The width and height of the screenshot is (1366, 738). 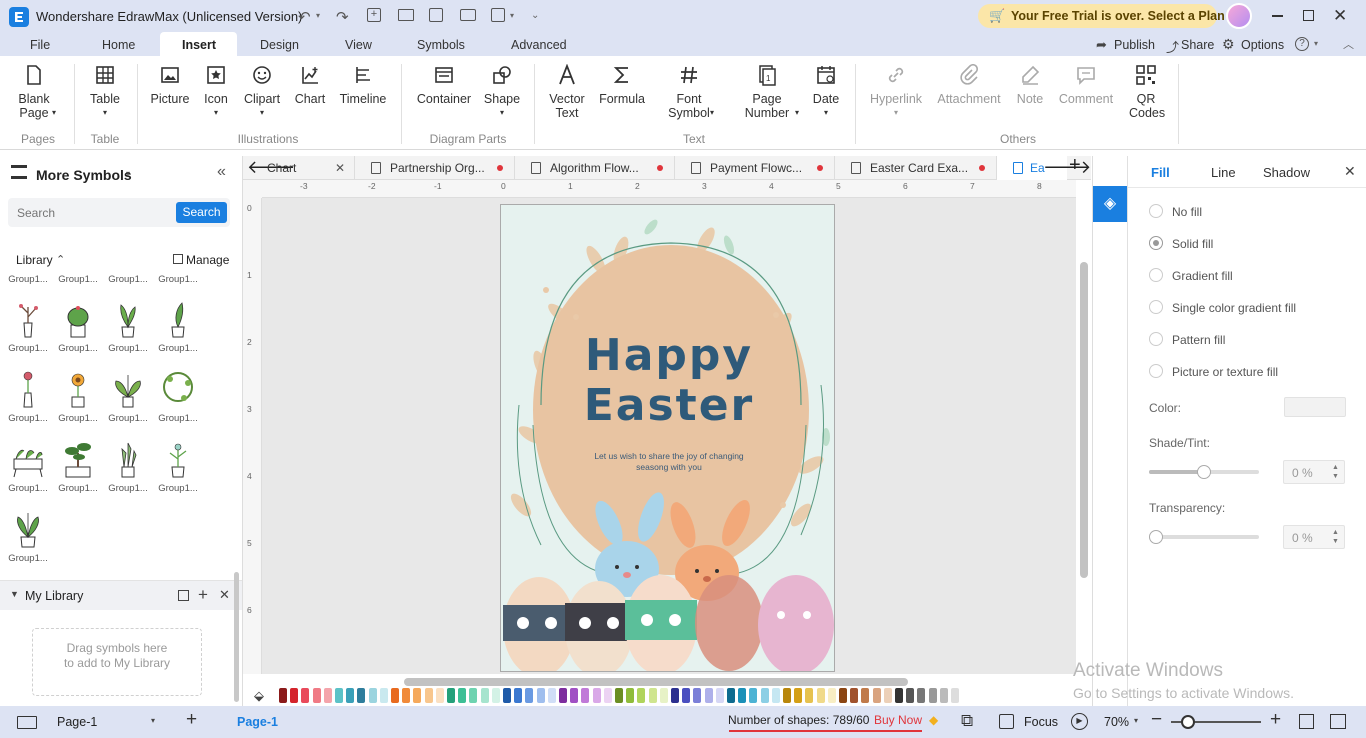 What do you see at coordinates (340, 168) in the screenshot?
I see `tab-close-icon: ✕` at bounding box center [340, 168].